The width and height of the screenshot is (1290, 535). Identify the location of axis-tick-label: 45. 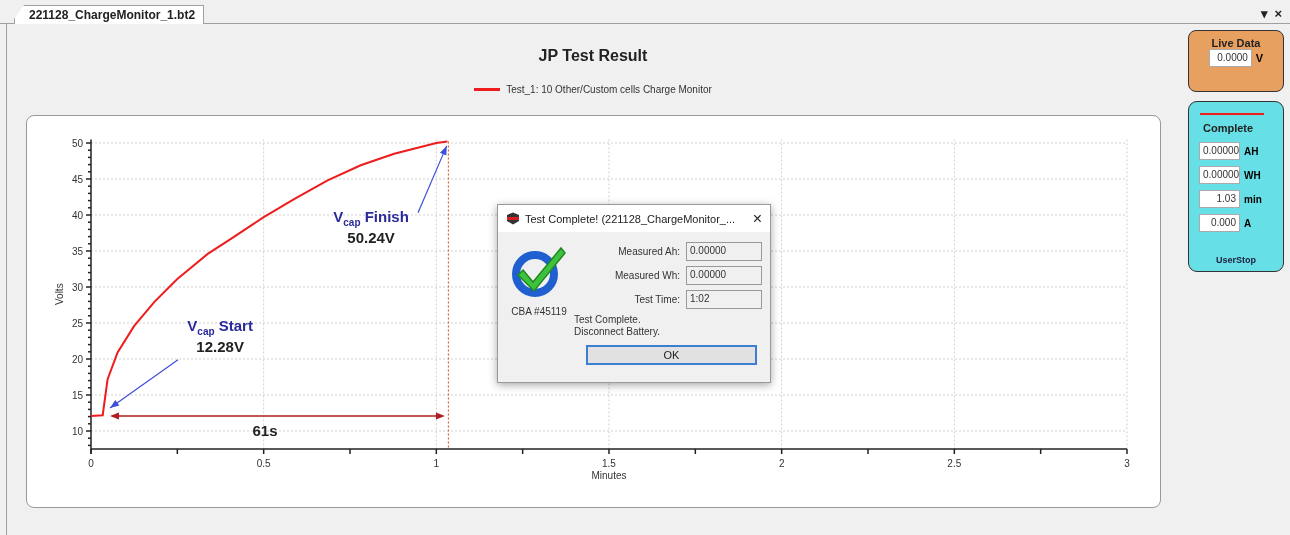
(77, 179).